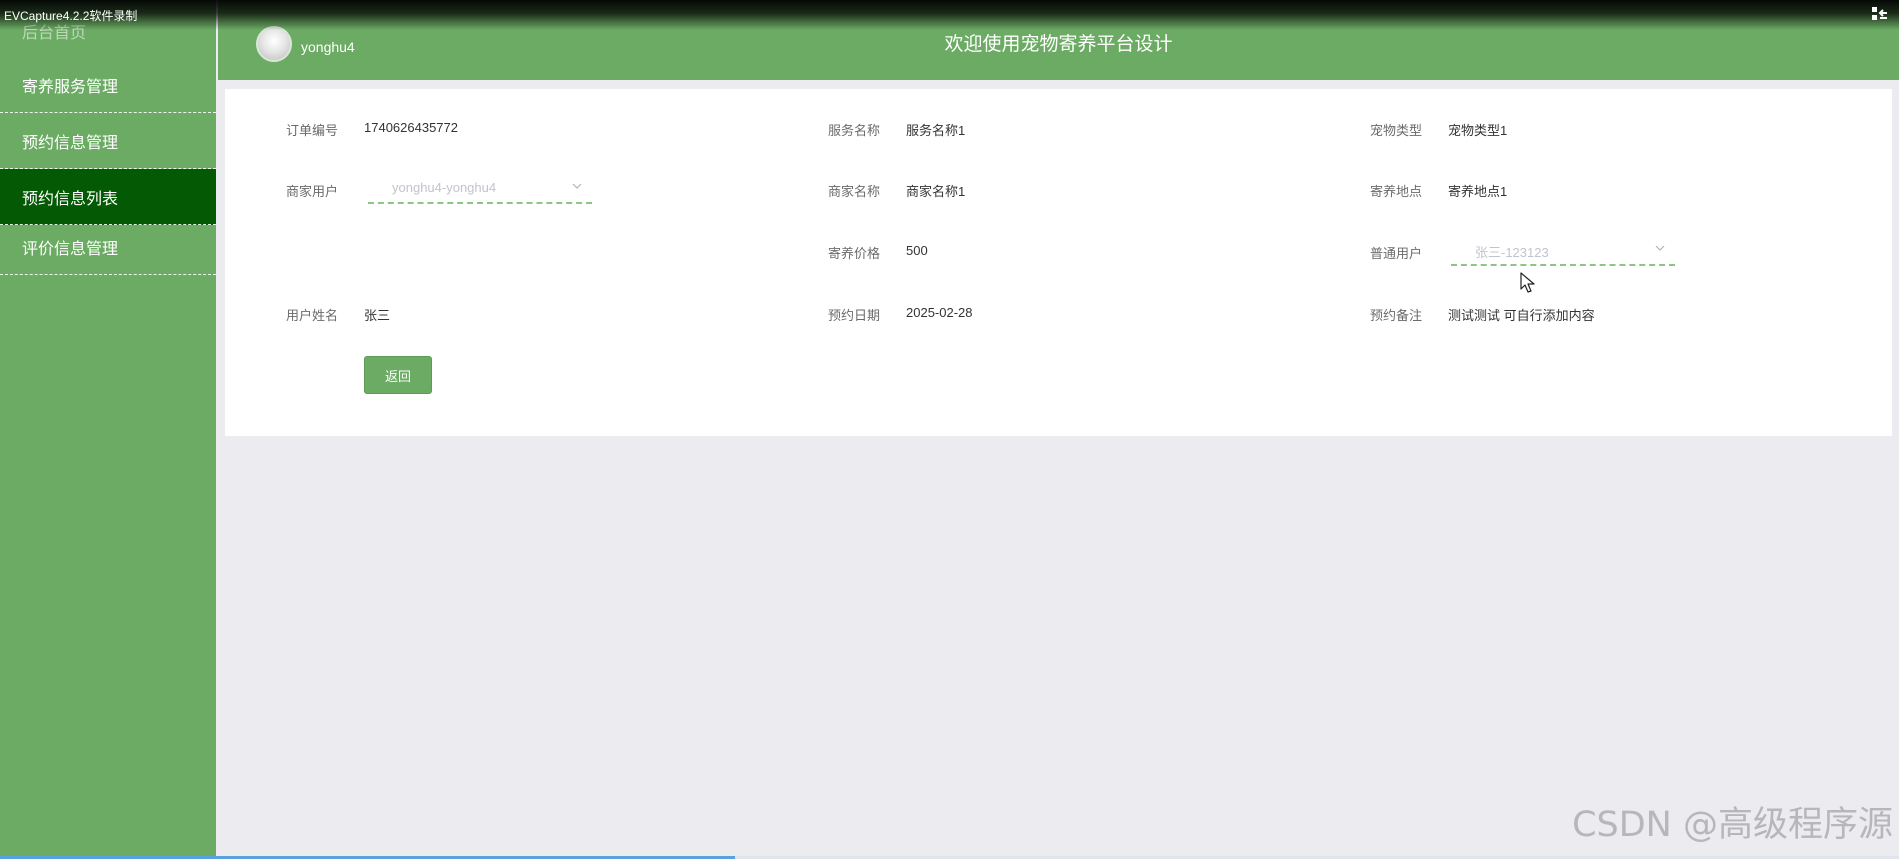  I want to click on page-title: 欢迎使用宠物寄养平台设计, so click(1058, 44).